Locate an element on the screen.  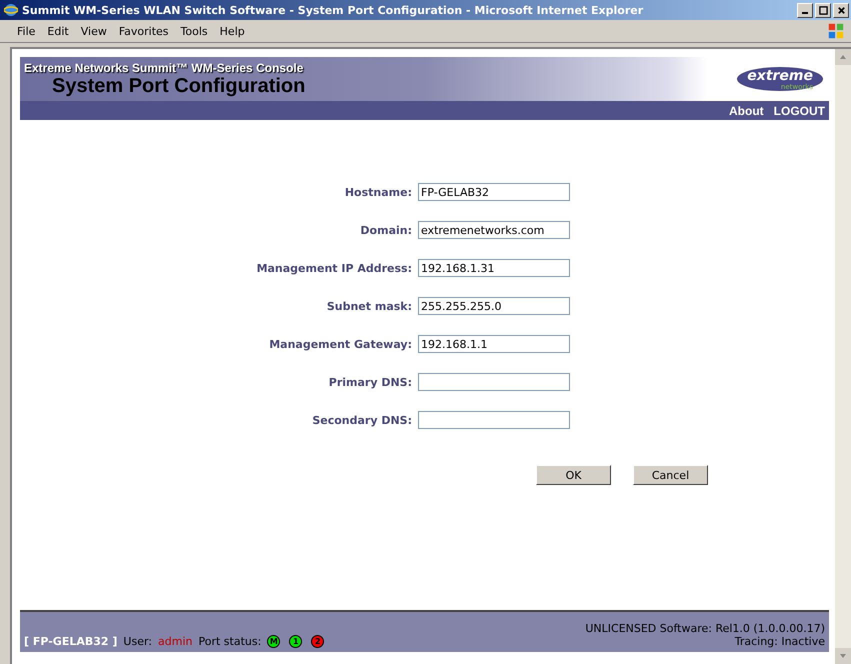
page-title: System Port Configuration is located at coordinates (178, 86).